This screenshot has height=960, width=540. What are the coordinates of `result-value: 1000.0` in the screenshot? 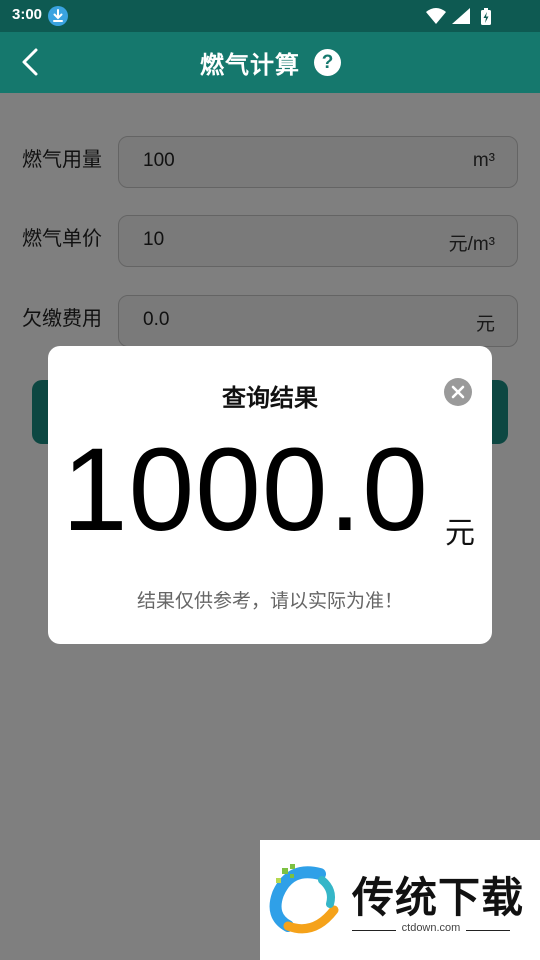 It's located at (245, 490).